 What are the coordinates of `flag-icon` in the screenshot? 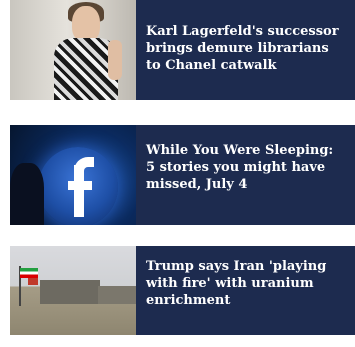 It's located at (33, 281).